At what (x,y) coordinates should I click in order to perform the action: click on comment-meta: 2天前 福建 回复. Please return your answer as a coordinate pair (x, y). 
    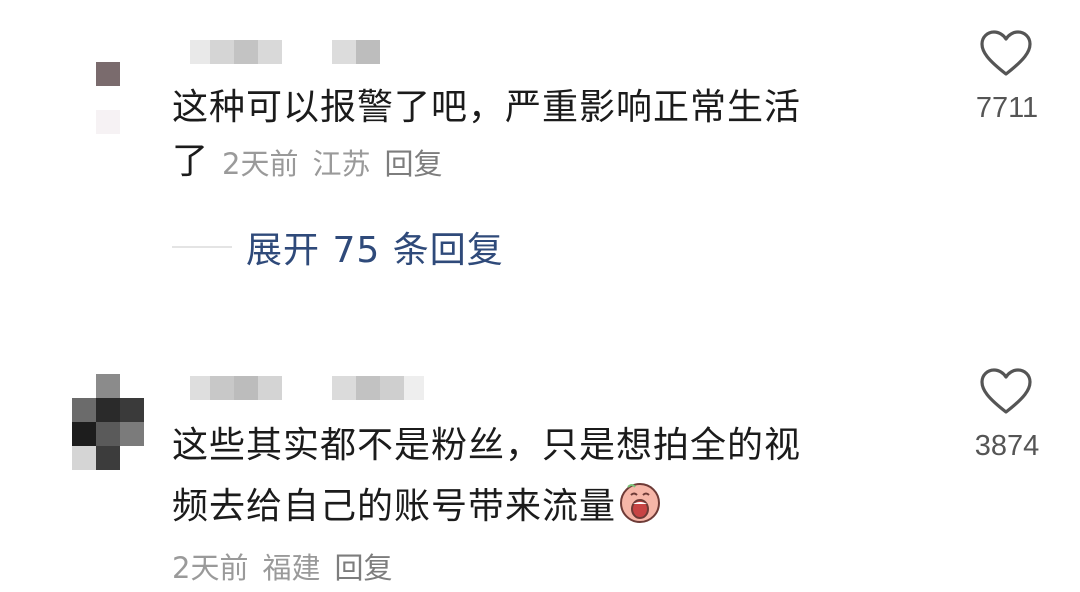
    Looking at the image, I should click on (282, 568).